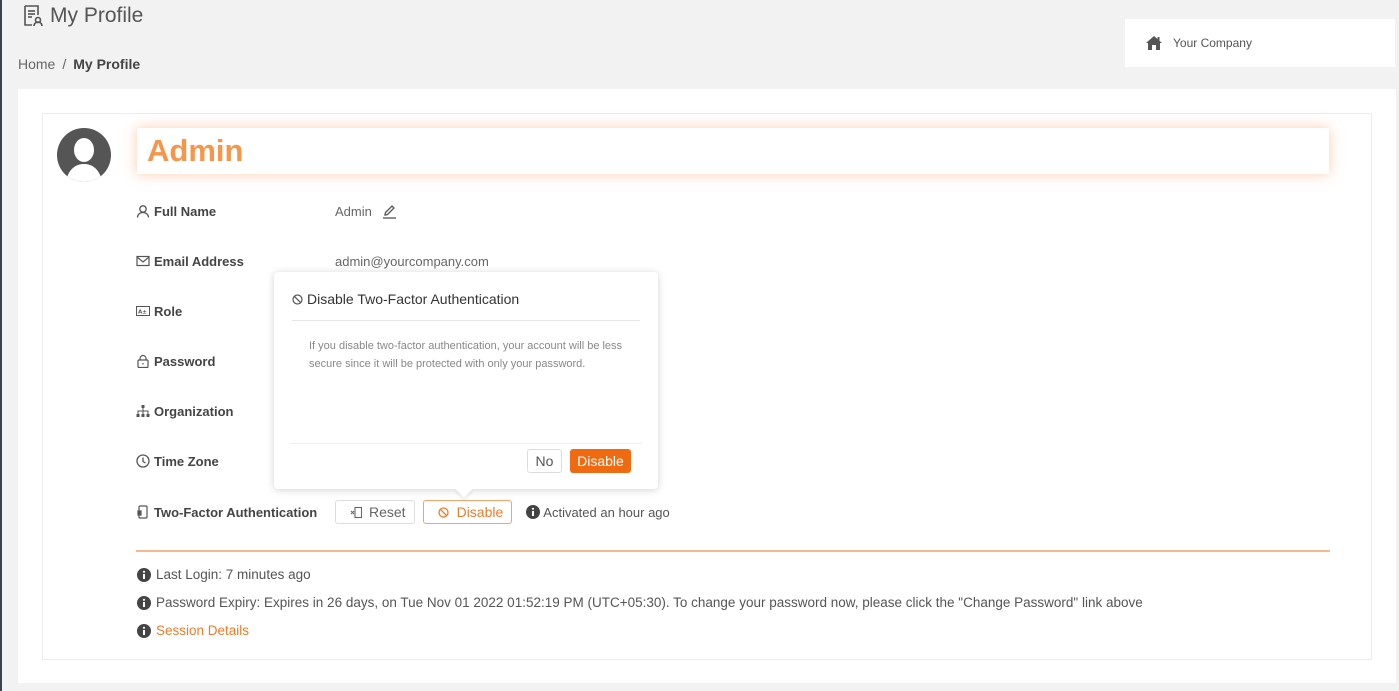 Image resolution: width=1399 pixels, height=691 pixels. What do you see at coordinates (143, 361) in the screenshot?
I see `lock-icon` at bounding box center [143, 361].